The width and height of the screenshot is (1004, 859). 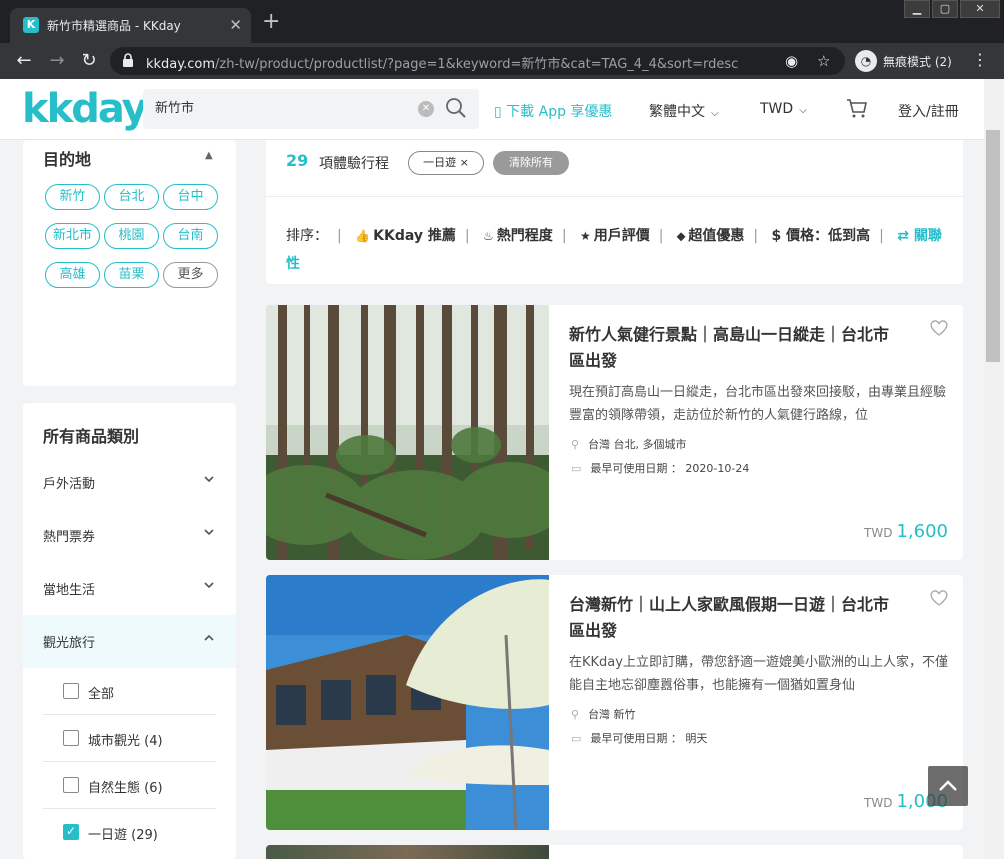 I want to click on url-host: kkday.com, so click(x=181, y=64).